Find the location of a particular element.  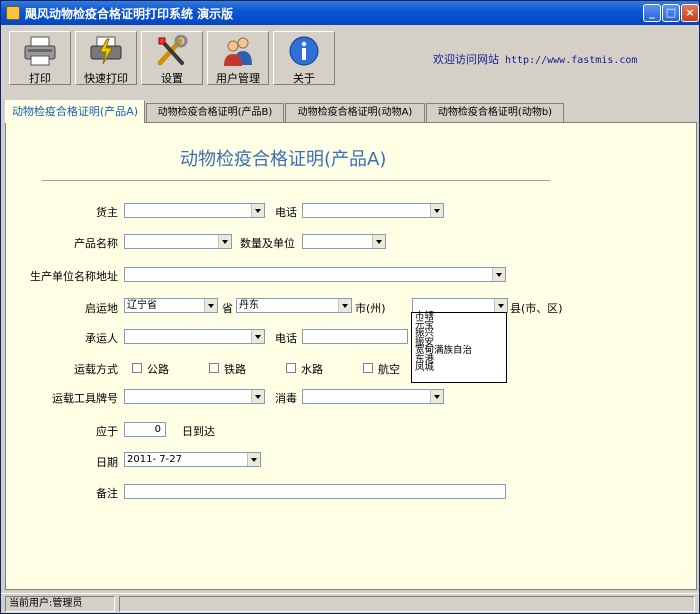

producer-label: 生产单位名称地址 is located at coordinates (74, 276).